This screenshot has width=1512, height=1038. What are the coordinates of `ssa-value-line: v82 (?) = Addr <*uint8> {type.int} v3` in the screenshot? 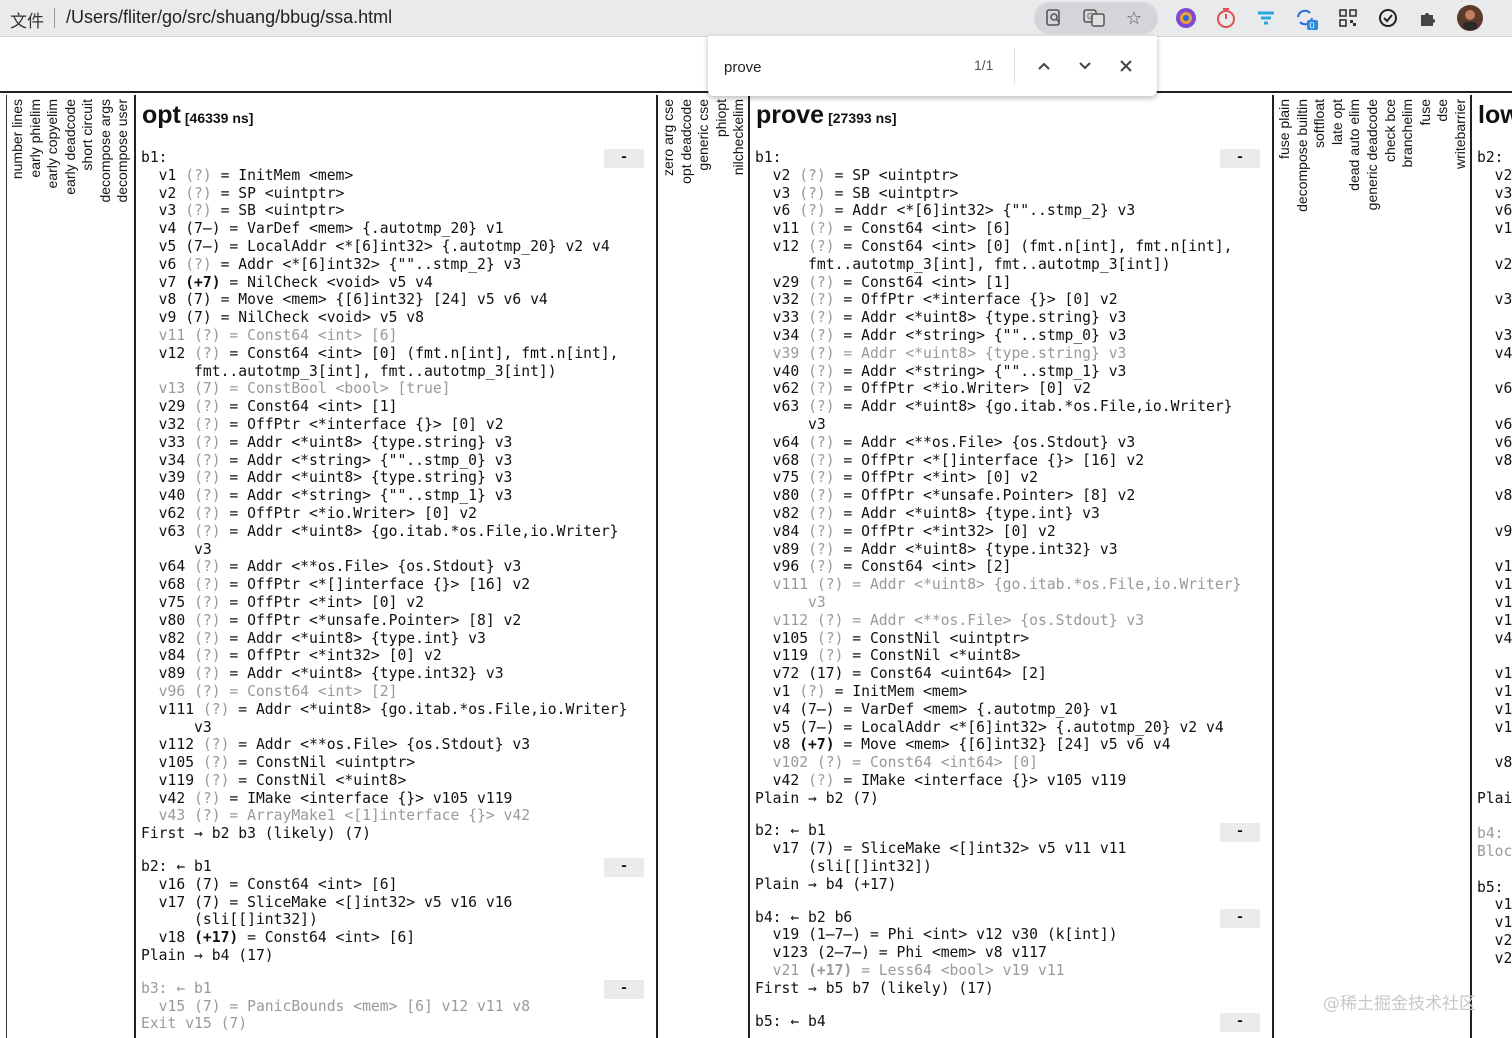 It's located at (998, 514).